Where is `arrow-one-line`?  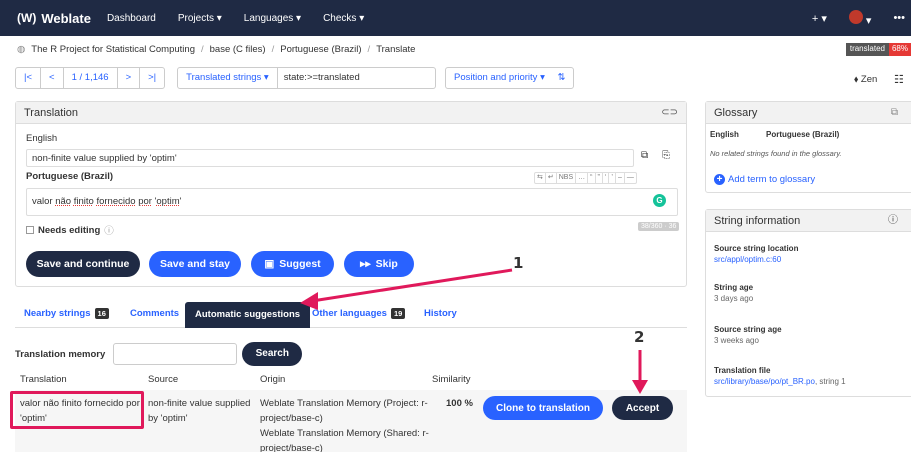 arrow-one-line is located at coordinates (412, 285).